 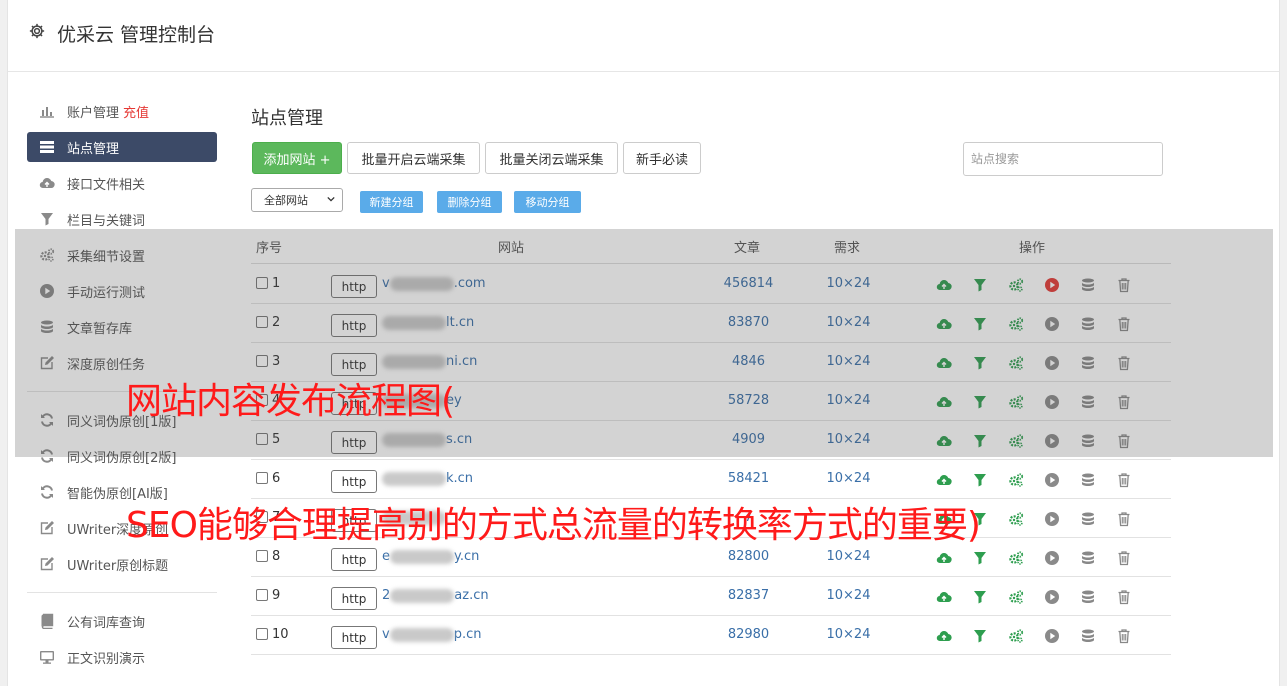 I want to click on sidebar-item: 账户管理 充值, so click(x=122, y=111).